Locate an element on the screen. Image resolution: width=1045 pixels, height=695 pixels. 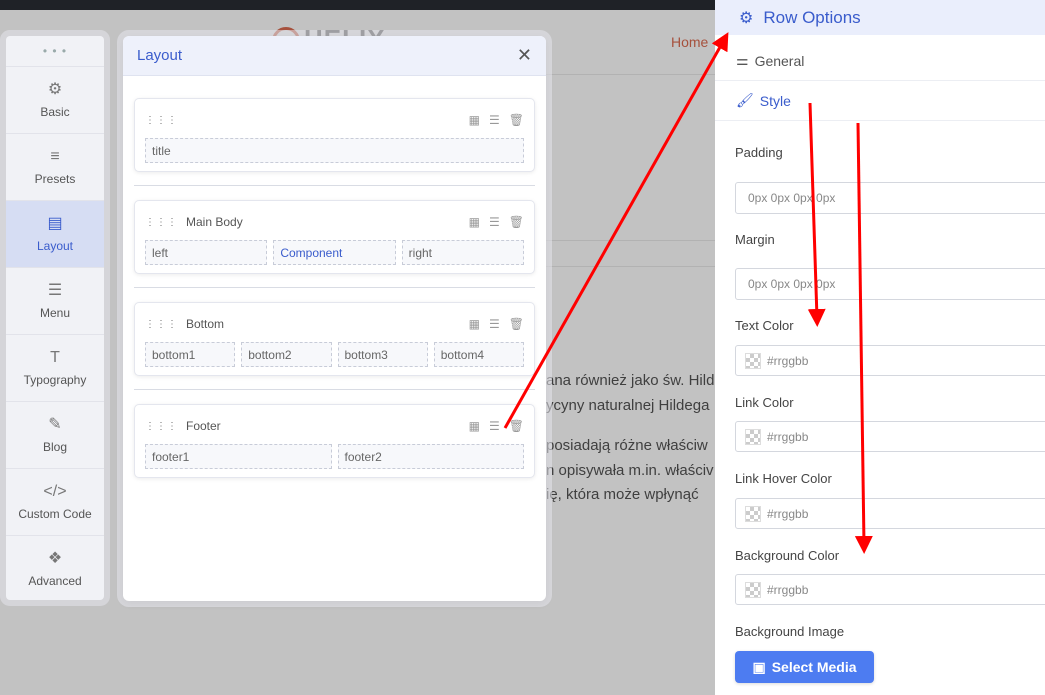
layout-column: footer1 is located at coordinates (238, 456).